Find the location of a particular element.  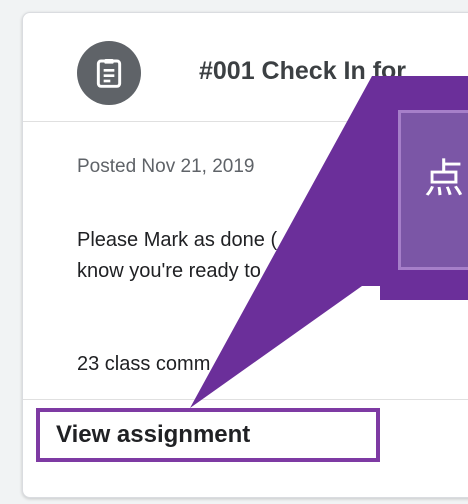

callout-text: 点 is located at coordinates (444, 179).